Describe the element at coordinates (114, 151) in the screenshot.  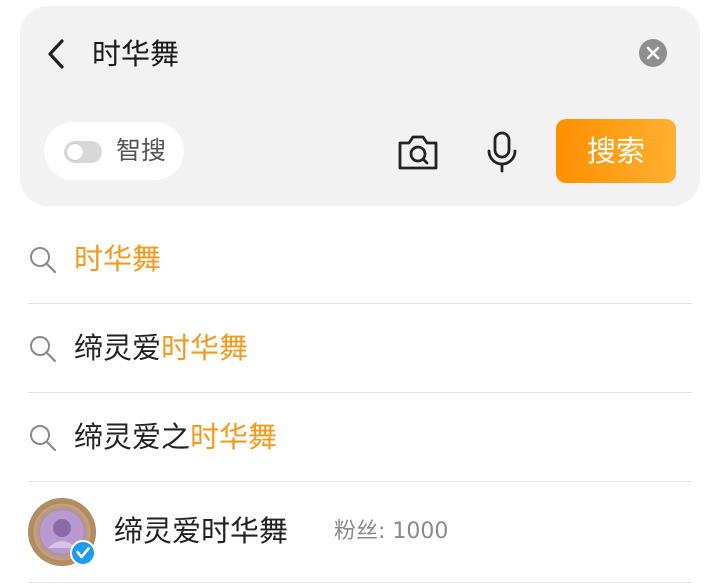
I see `smart-search-toggle: 智搜` at that location.